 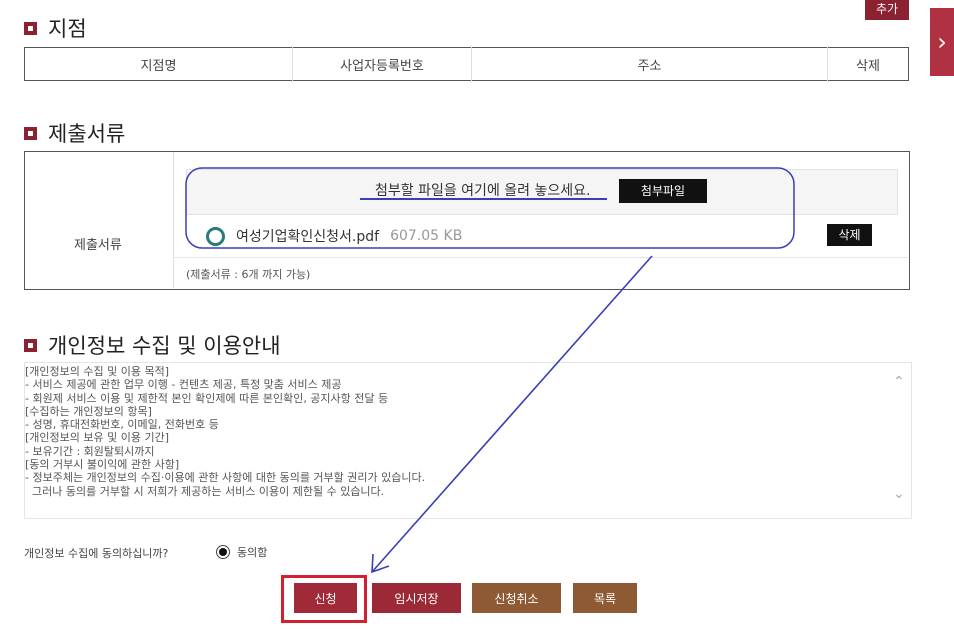 What do you see at coordinates (490, 208) in the screenshot?
I see `annotation-file-outline` at bounding box center [490, 208].